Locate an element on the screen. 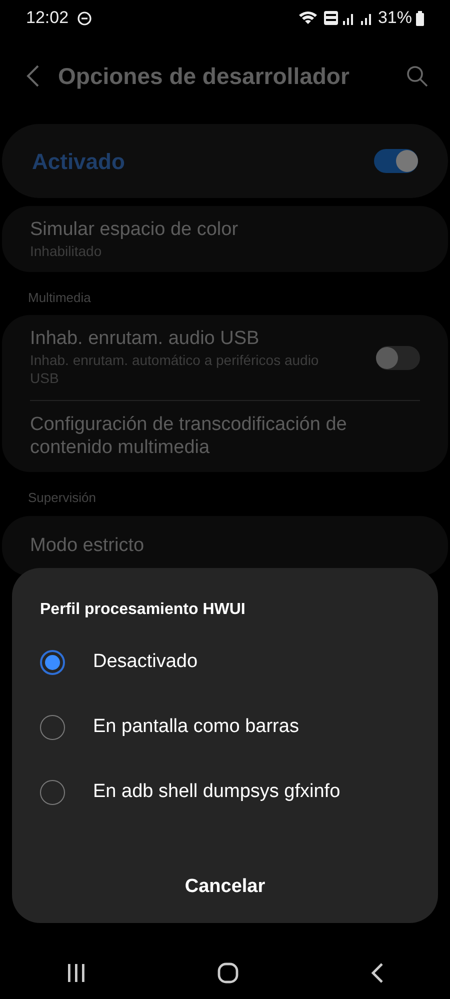  option-label: Desactivado is located at coordinates (145, 662).